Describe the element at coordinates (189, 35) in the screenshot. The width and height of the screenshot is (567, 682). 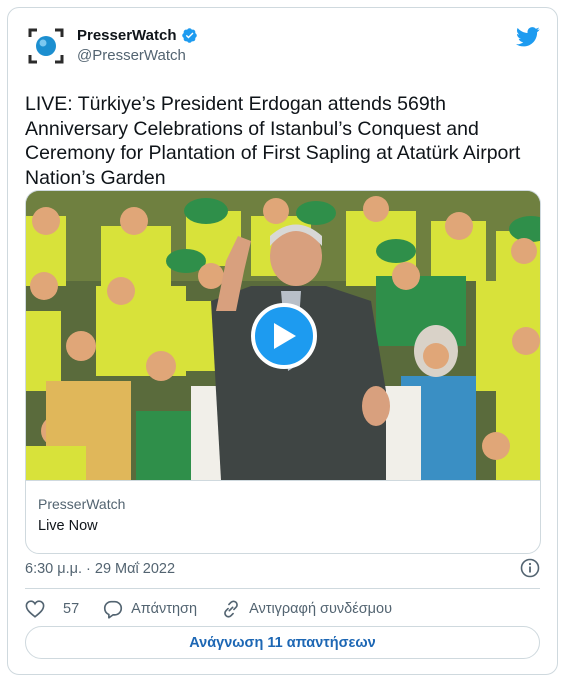
I see `verified-badge-icon` at that location.